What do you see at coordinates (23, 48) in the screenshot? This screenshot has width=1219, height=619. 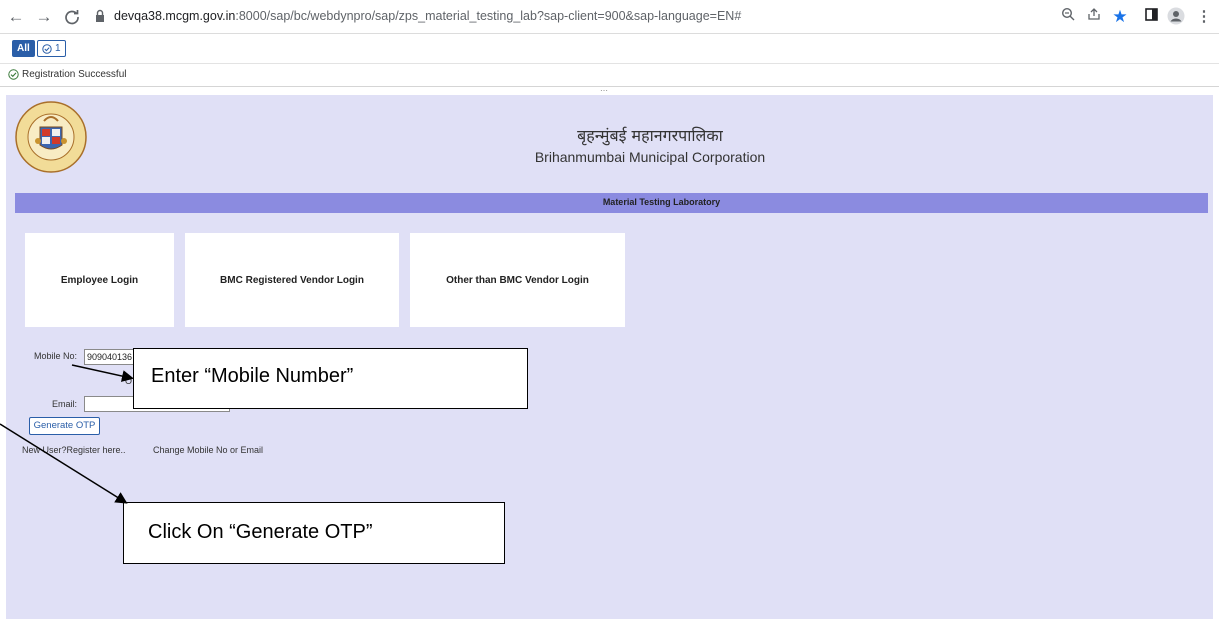 I see `filter-all-button: All` at bounding box center [23, 48].